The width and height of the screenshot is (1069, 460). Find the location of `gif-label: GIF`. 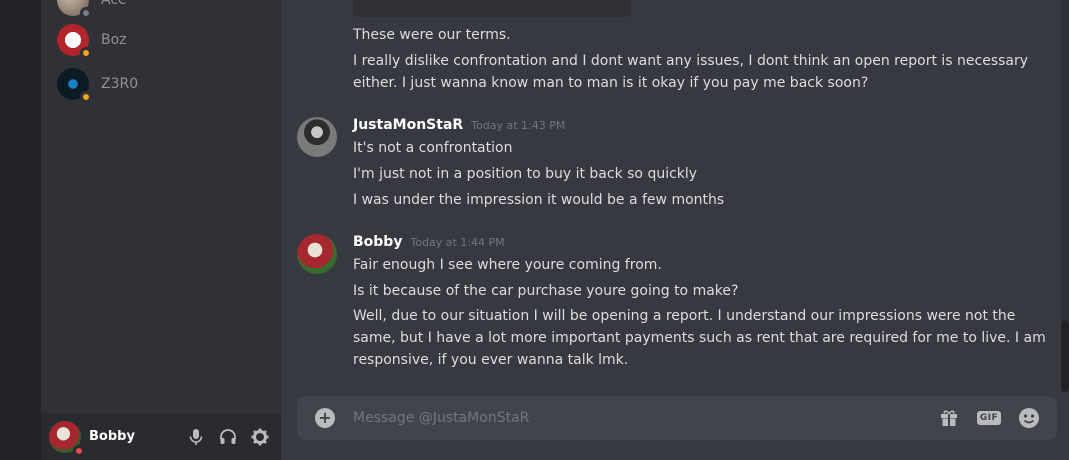

gif-label: GIF is located at coordinates (989, 418).